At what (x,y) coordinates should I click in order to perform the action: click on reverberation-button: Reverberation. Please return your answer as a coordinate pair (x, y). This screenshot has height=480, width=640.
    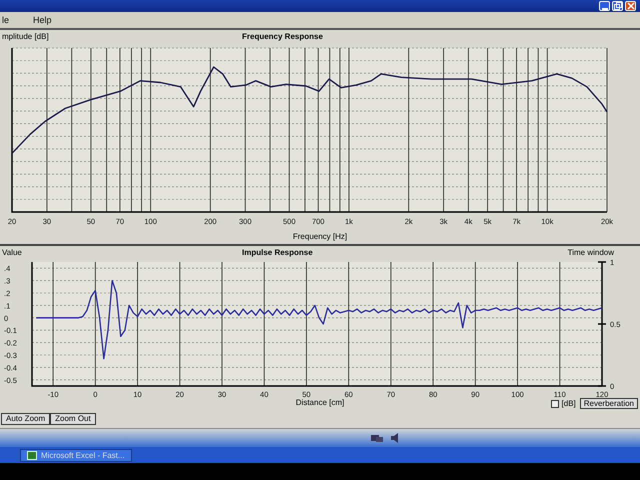
    Looking at the image, I should click on (609, 403).